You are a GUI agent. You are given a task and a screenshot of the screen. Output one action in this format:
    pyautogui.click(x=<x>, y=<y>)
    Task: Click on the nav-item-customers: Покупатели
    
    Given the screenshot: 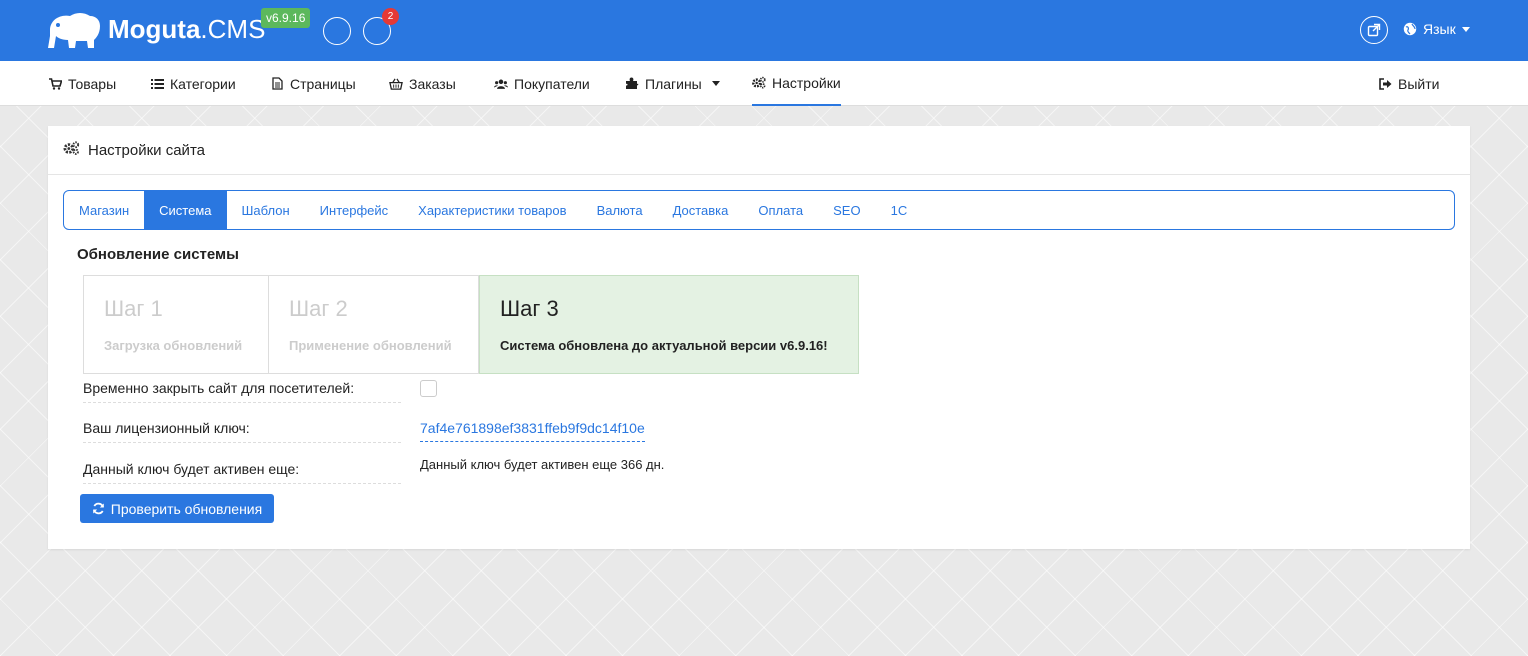 What is the action you would take?
    pyautogui.click(x=542, y=83)
    